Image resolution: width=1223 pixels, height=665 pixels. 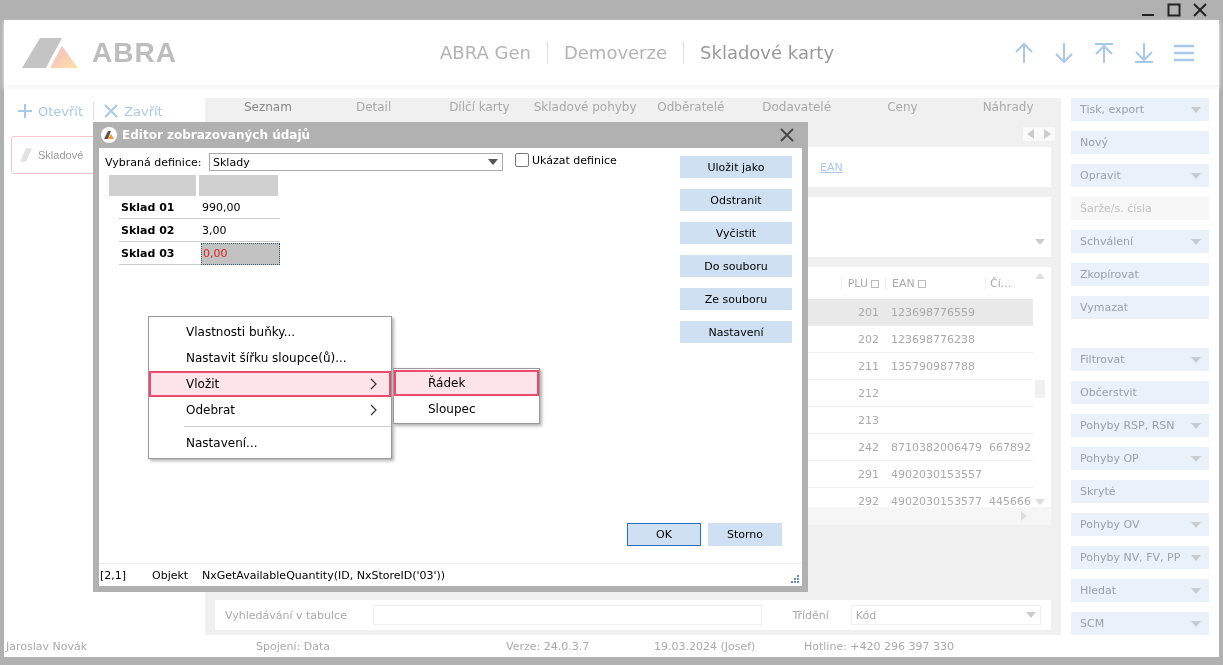 I want to click on status-text: Verze: 24.0.3.7, so click(x=548, y=646).